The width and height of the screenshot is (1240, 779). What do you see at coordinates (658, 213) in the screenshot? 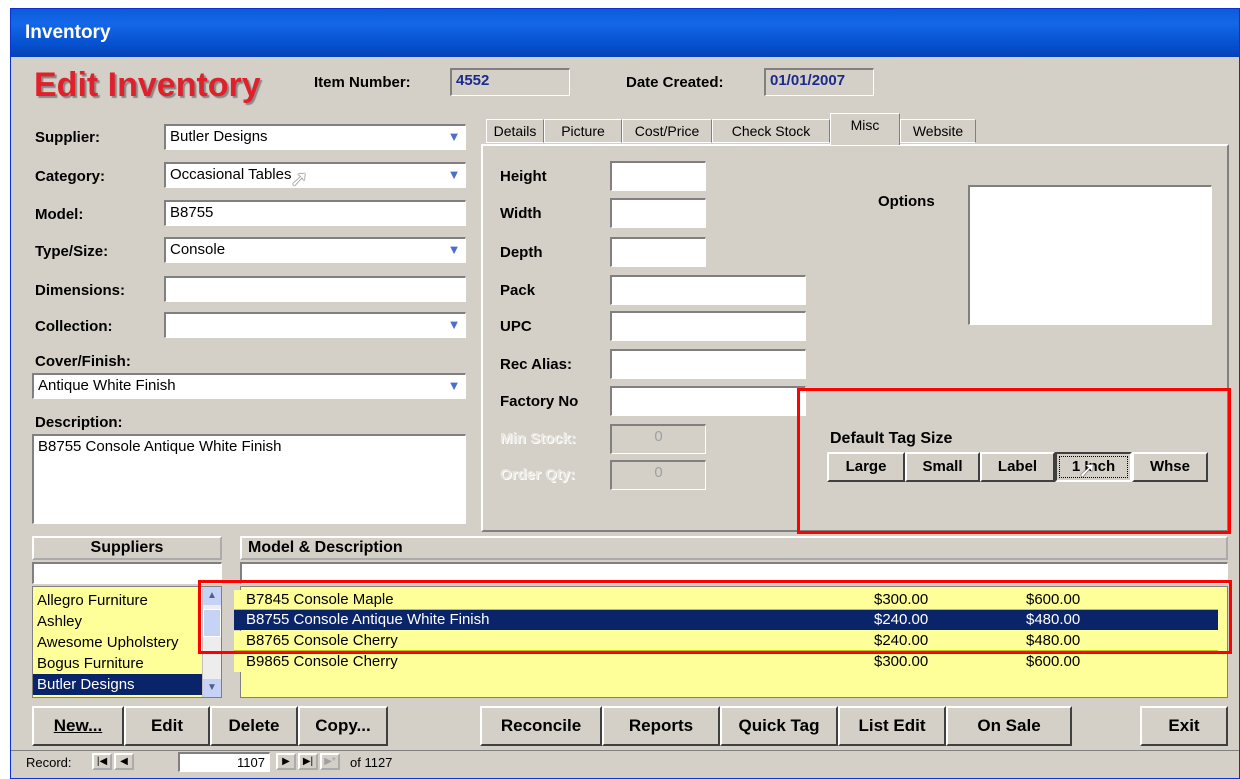
I see `width-input` at bounding box center [658, 213].